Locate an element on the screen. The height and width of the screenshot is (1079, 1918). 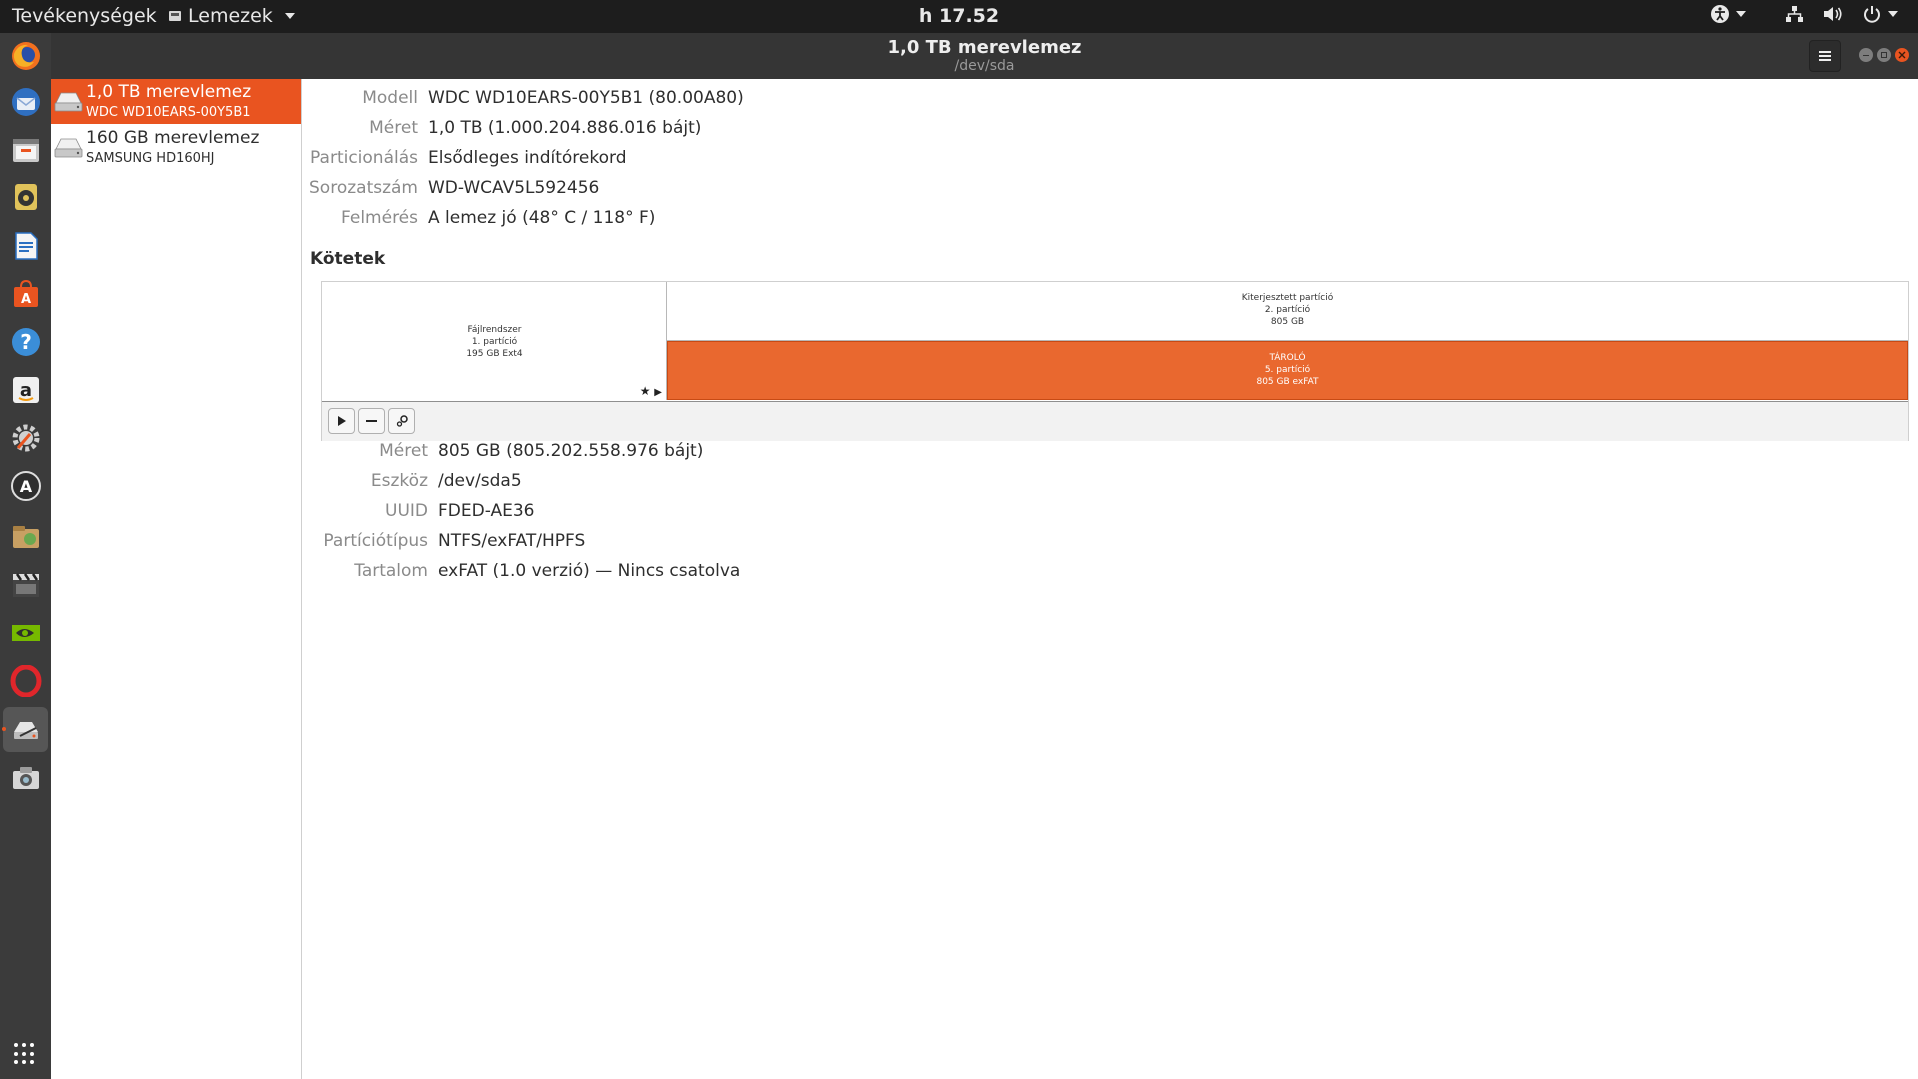
volume-info-row-partition-type: Partíciótípus NTFS/exFAT/HPFS is located at coordinates (443, 543).